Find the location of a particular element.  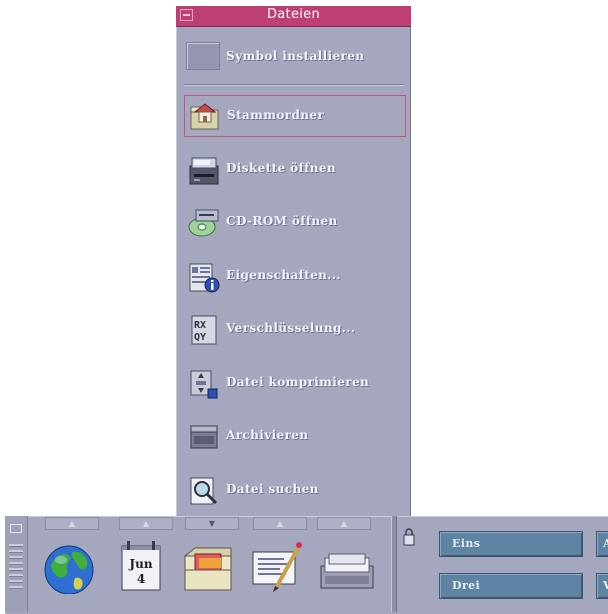

mail-control is located at coordinates (344, 569).